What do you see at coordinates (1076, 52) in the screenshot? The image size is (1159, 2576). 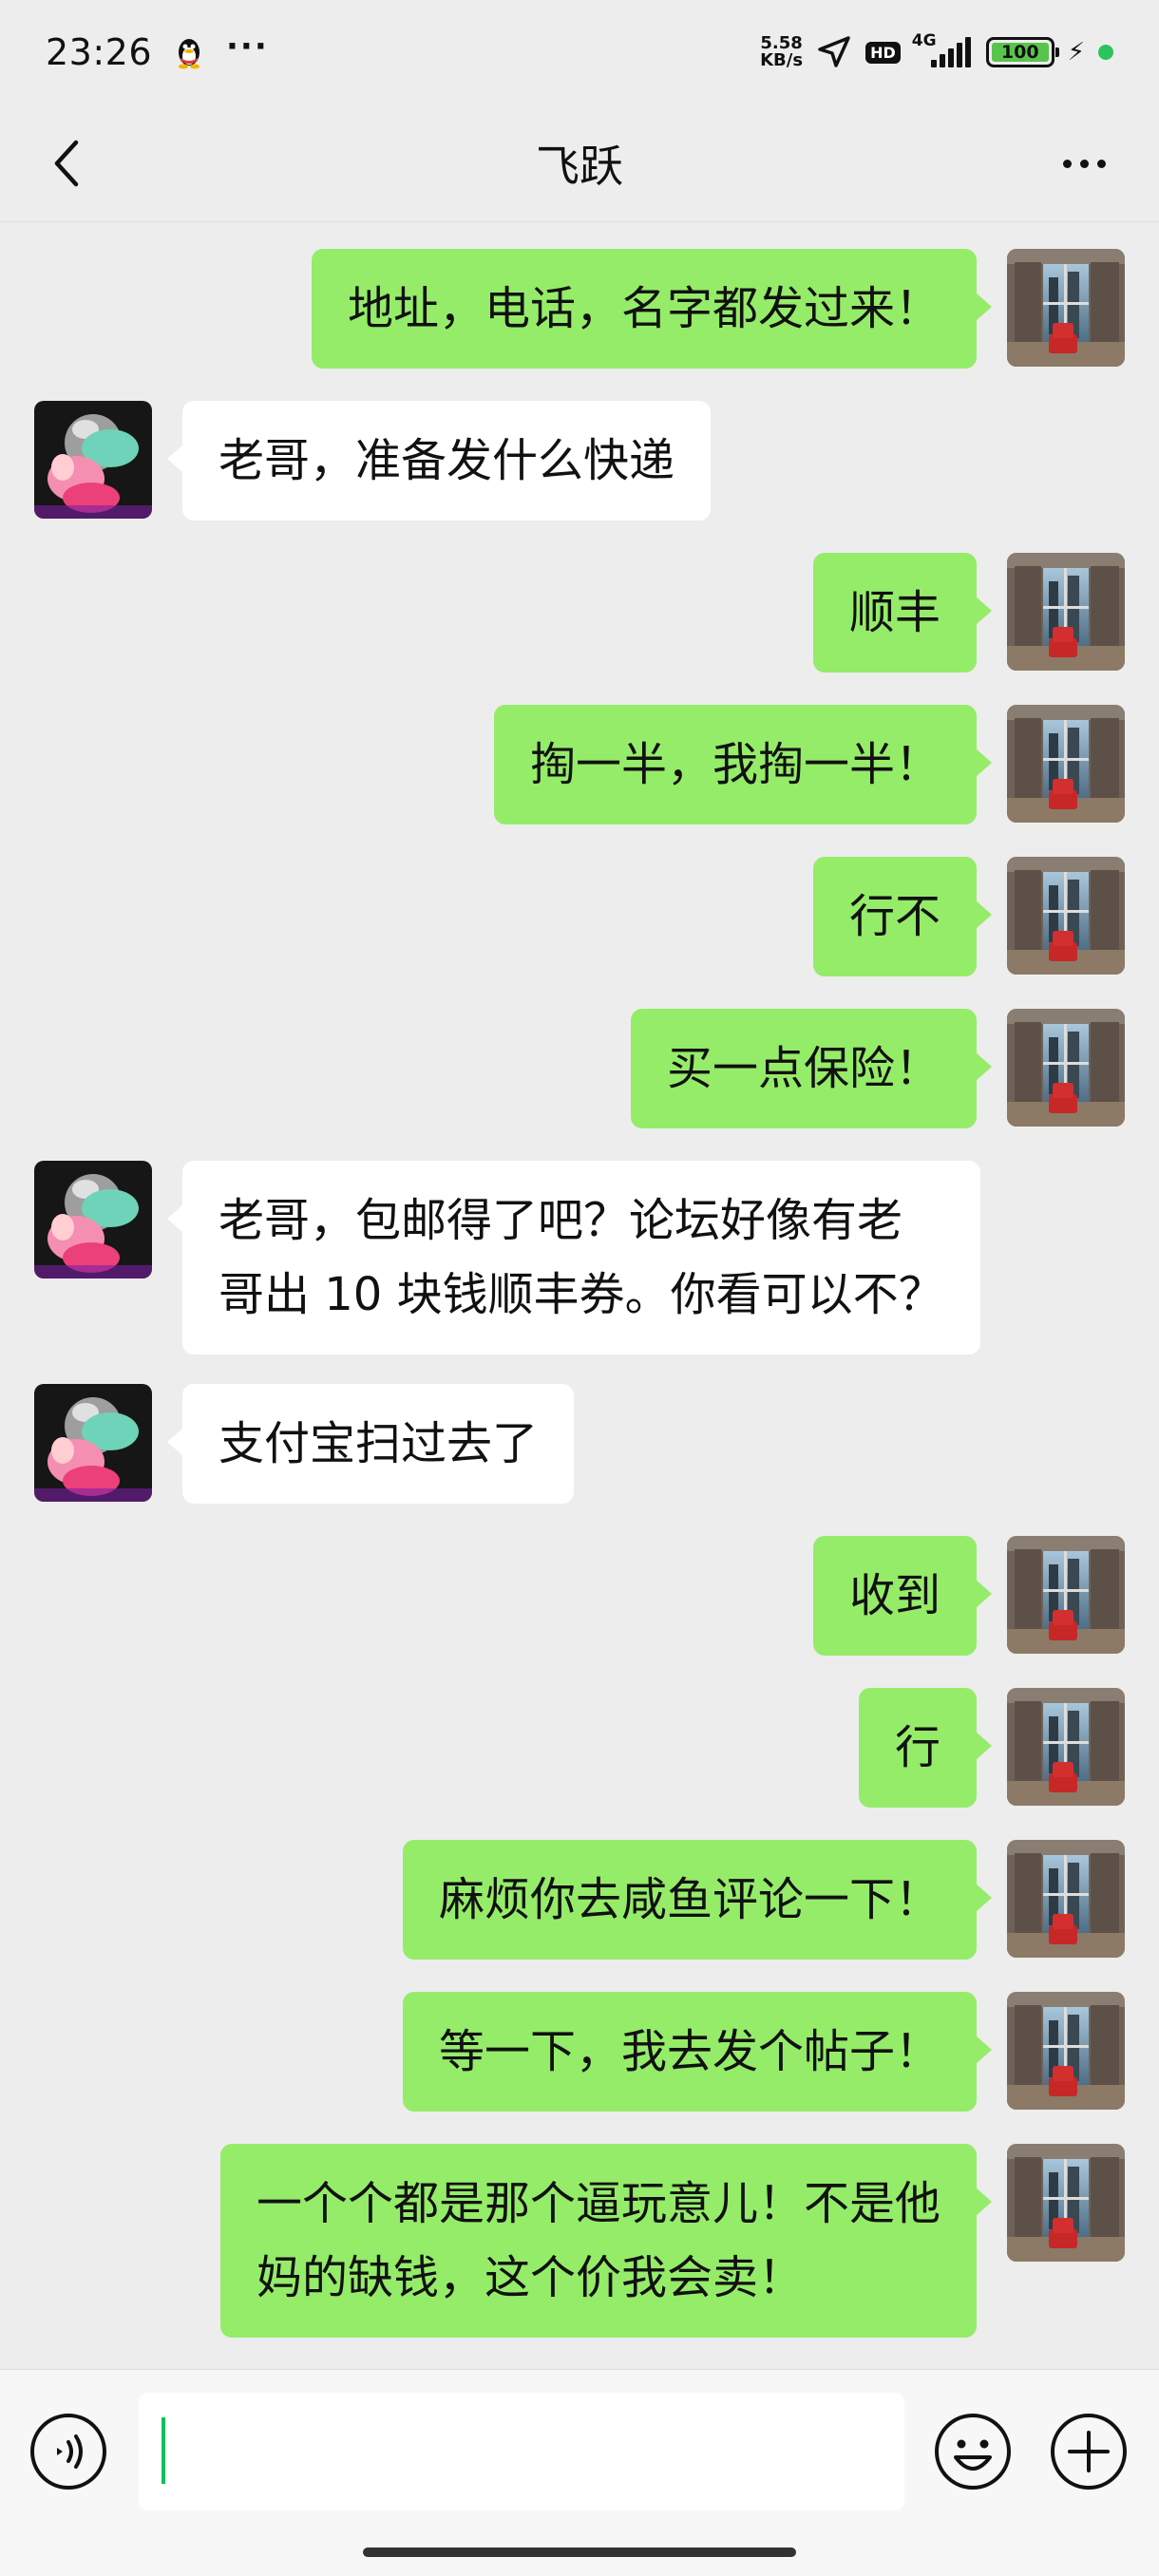 I see `charging-bolt-icon: ⚡` at bounding box center [1076, 52].